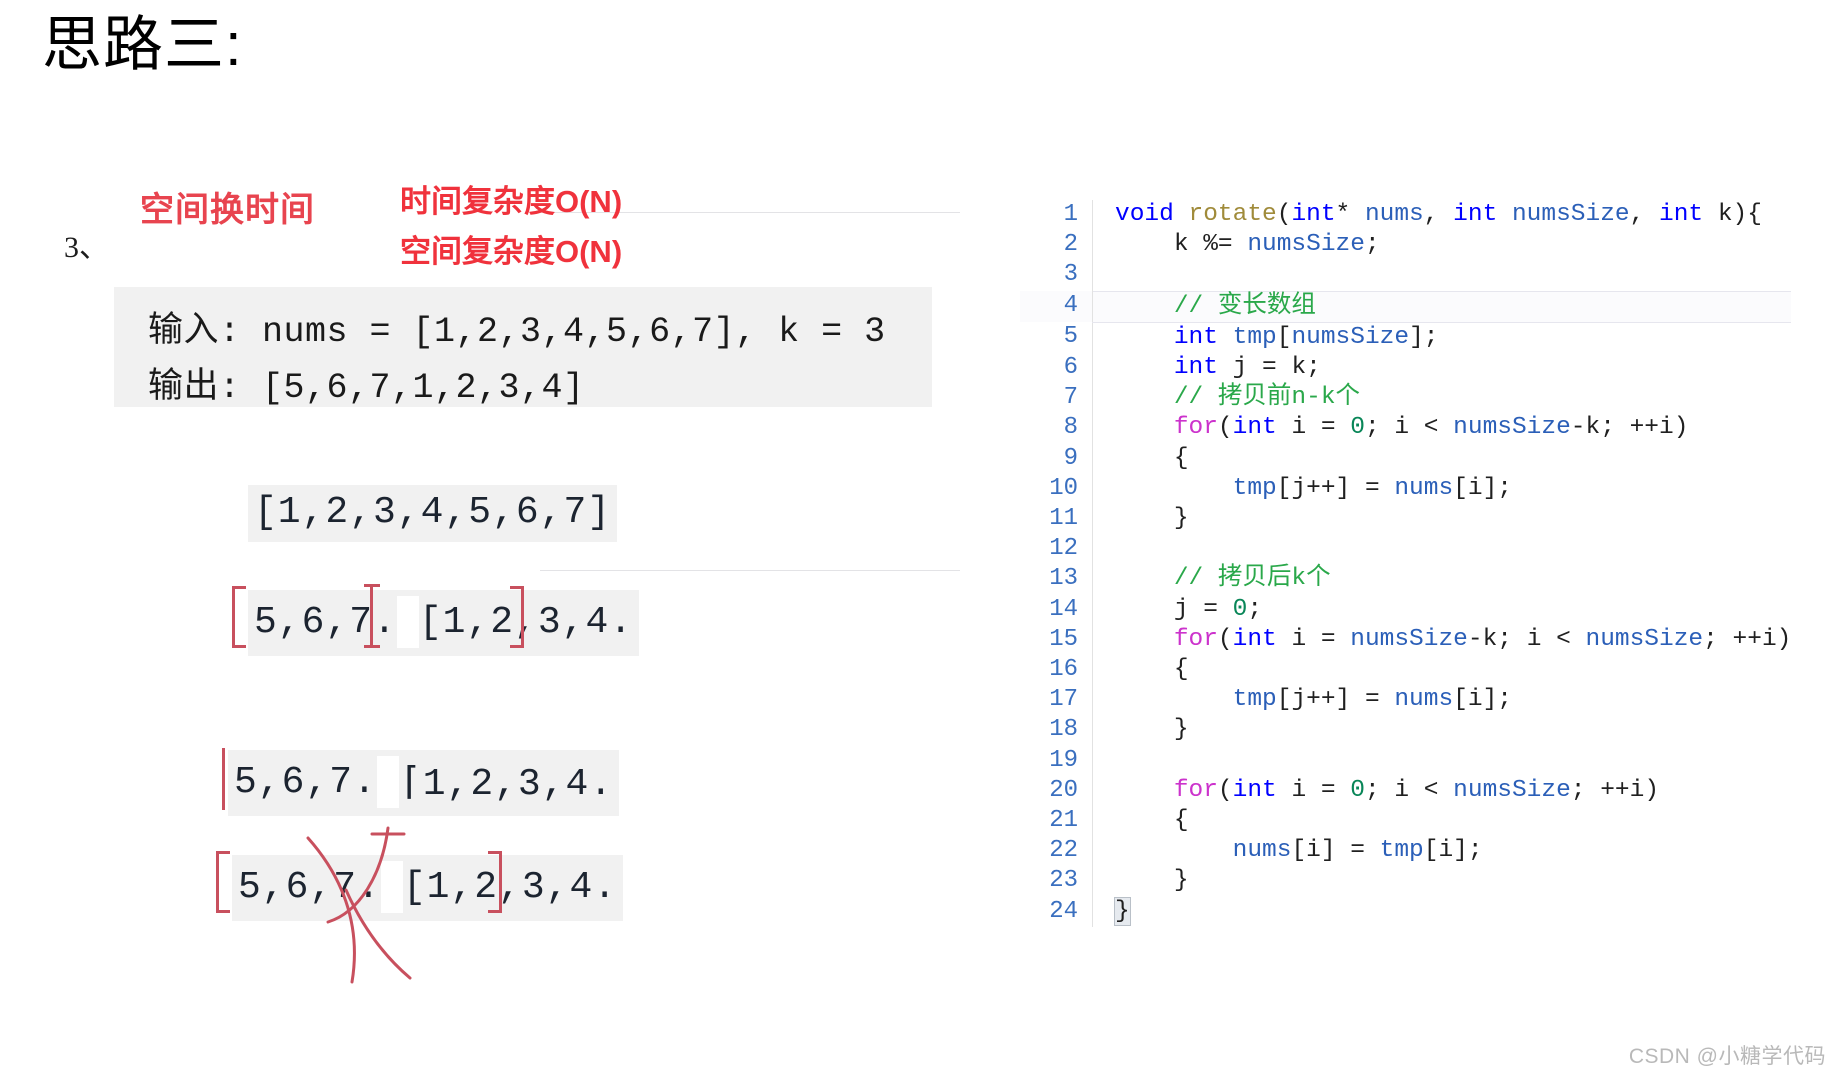 This screenshot has height=1080, width=1844. I want to click on code-text: for(int i = 0; i < numsSize; ++i), so click(1442, 791).